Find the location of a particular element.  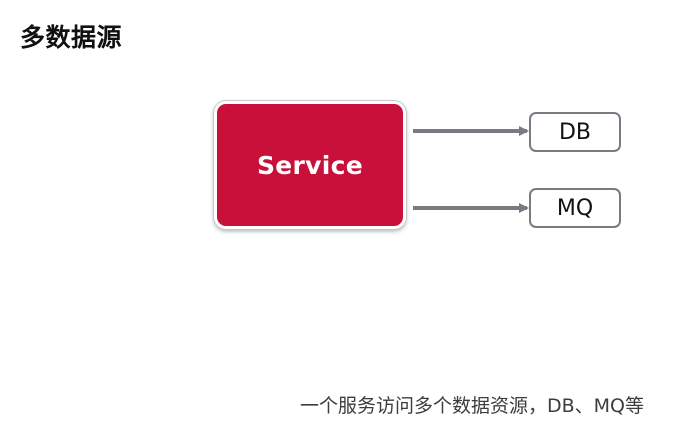

db-node-label: DB is located at coordinates (575, 132).